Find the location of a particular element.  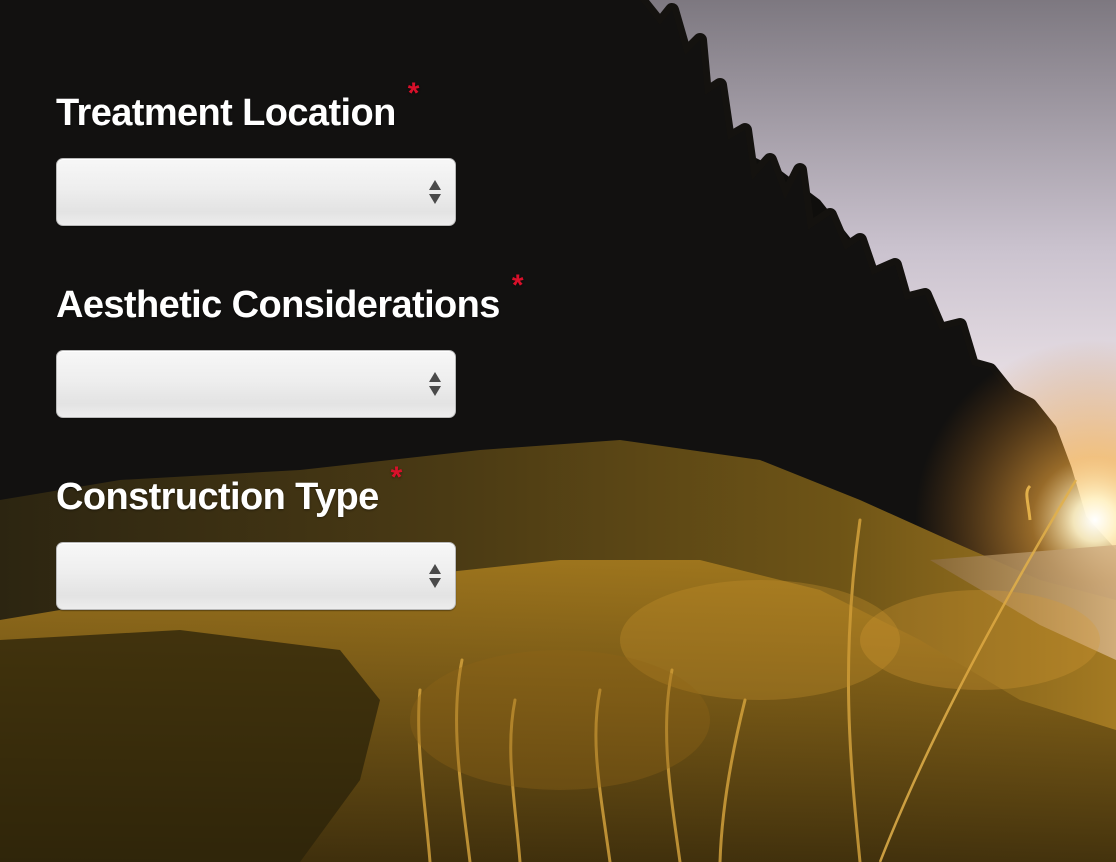

field-label-row: Aesthetic Considerations * is located at coordinates (316, 299).